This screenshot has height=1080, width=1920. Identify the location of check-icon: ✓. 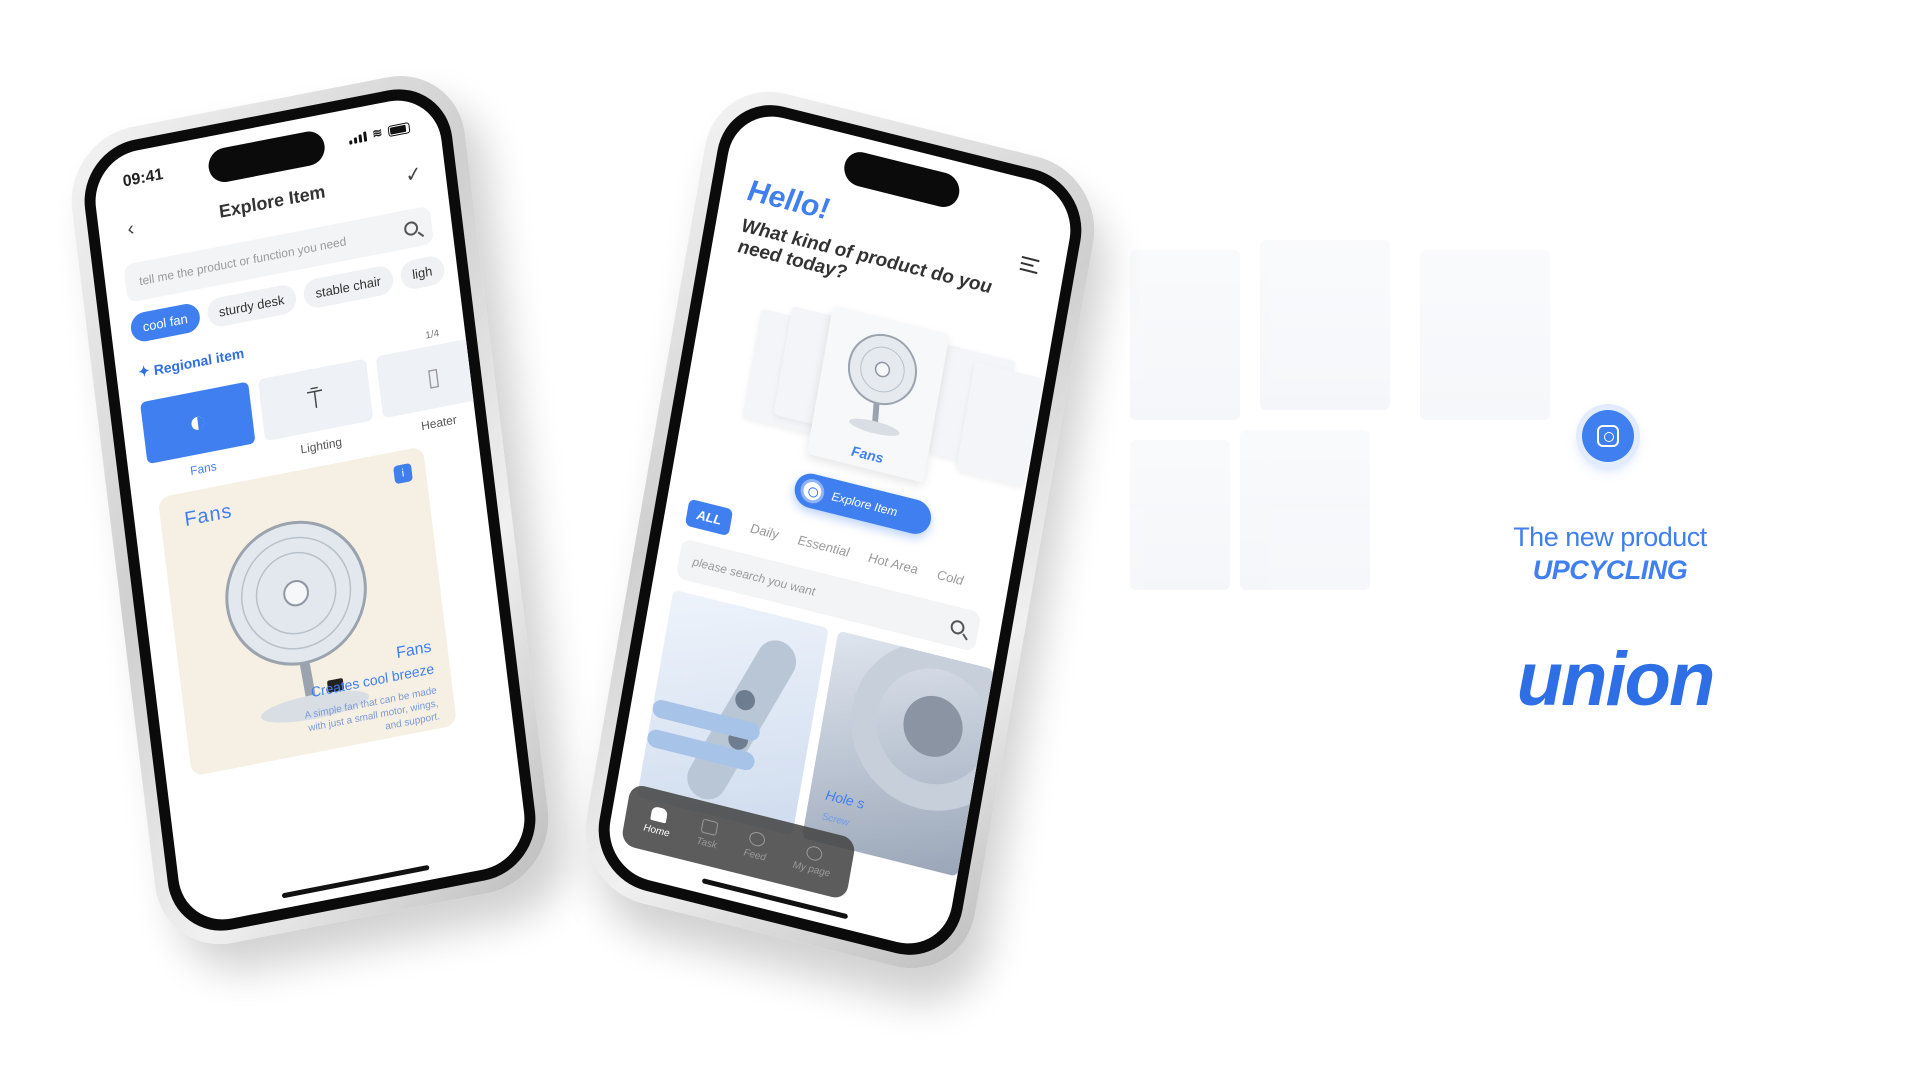
(413, 174).